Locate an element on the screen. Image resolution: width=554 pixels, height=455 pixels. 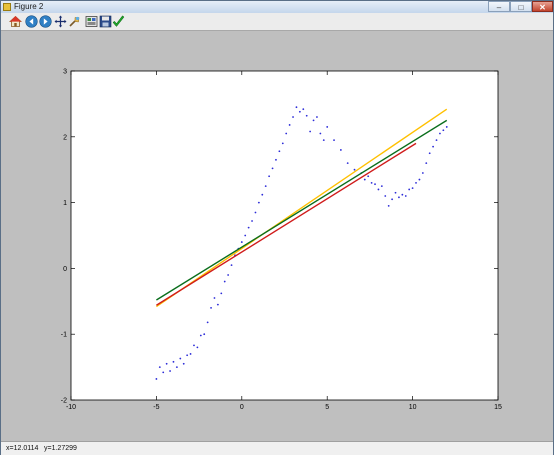
x-tick-label: 5 is located at coordinates (327, 407).